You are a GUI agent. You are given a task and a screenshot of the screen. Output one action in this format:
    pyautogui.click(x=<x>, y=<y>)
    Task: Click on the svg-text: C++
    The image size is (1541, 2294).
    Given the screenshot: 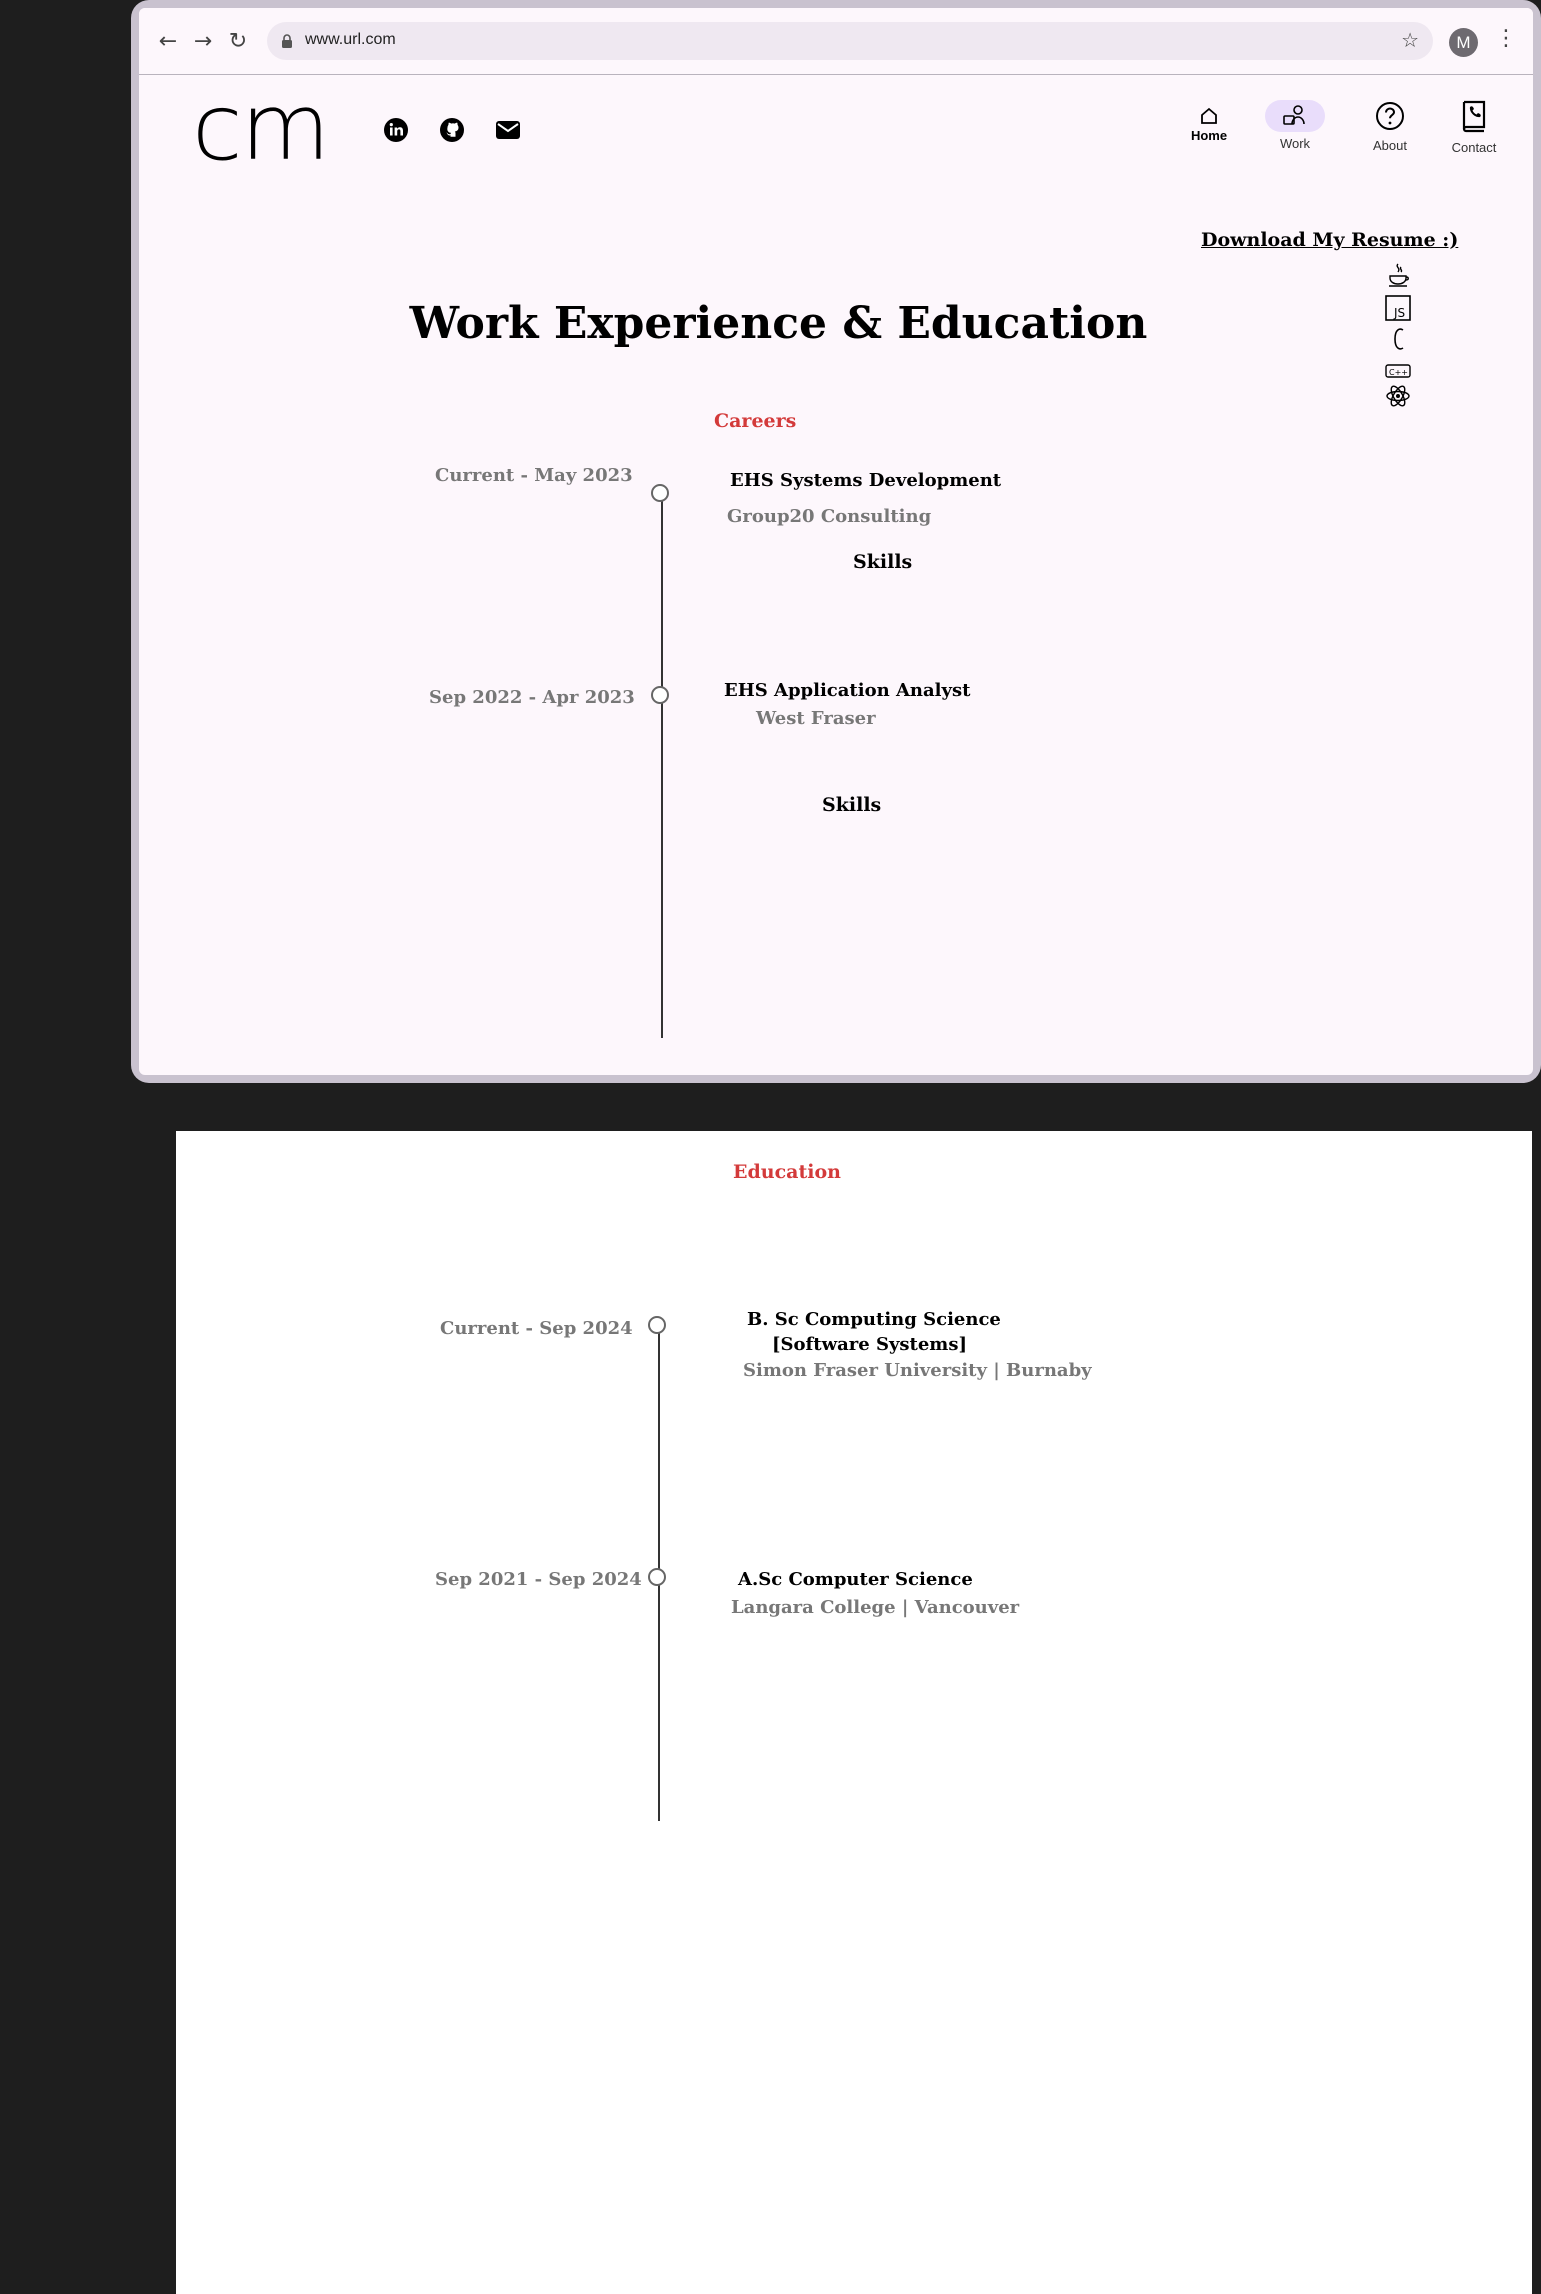 What is the action you would take?
    pyautogui.click(x=1398, y=372)
    